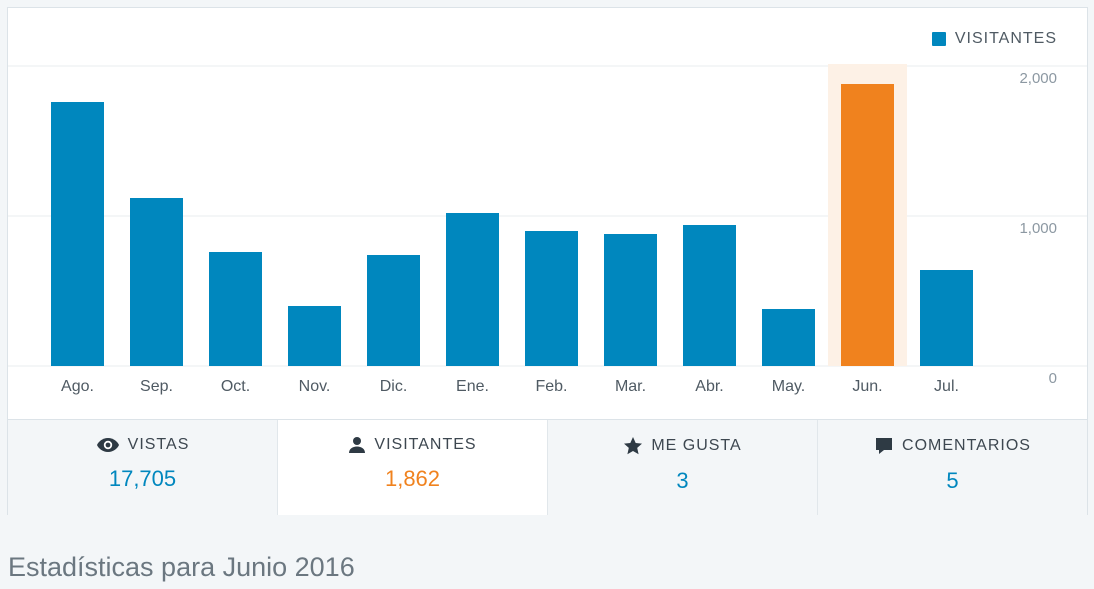 The width and height of the screenshot is (1094, 589). What do you see at coordinates (551, 386) in the screenshot?
I see `x-tick-label: Feb.` at bounding box center [551, 386].